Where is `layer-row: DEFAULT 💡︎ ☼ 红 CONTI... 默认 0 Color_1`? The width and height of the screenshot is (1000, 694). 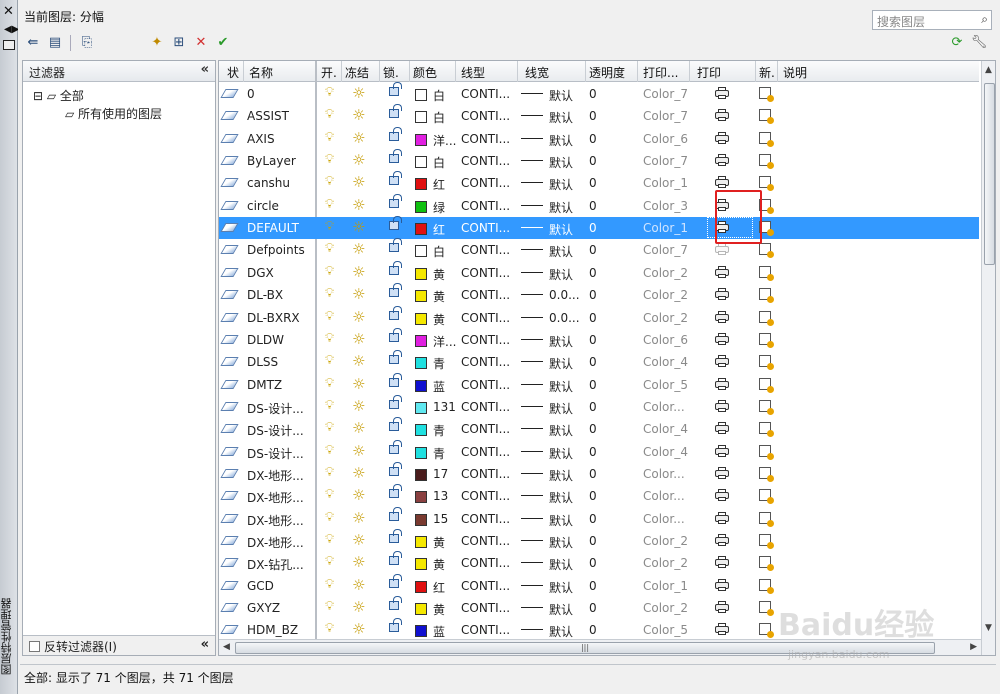 layer-row: DEFAULT 💡︎ ☼ 红 CONTI... 默认 0 Color_1 is located at coordinates (599, 228).